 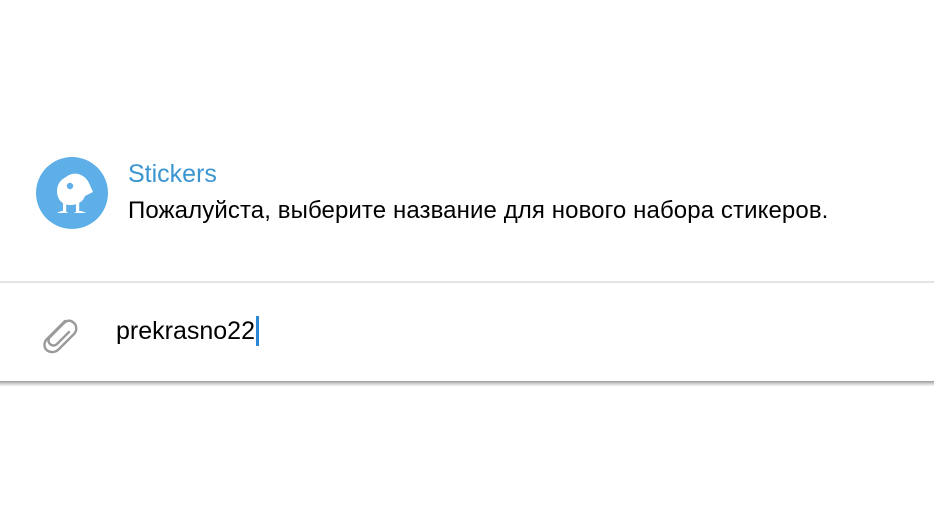 I want to click on message-input: prekrasno22, so click(x=187, y=331).